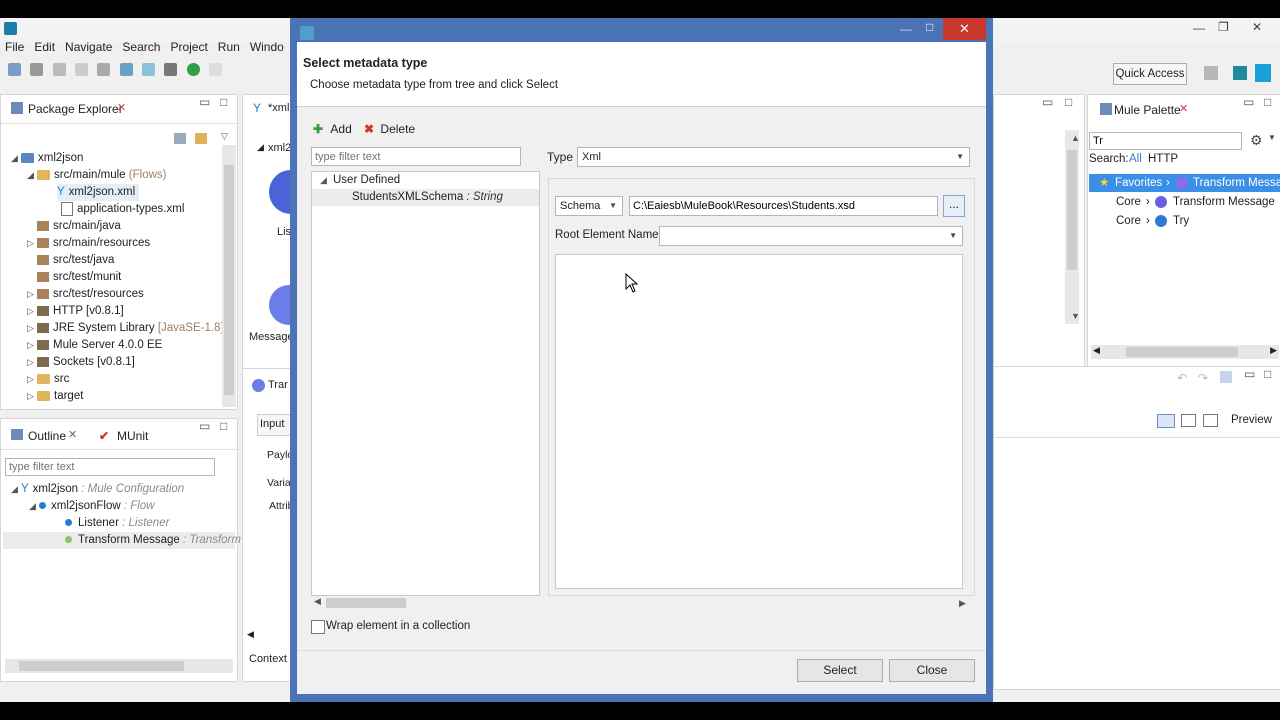 The width and height of the screenshot is (1280, 720). I want to click on filter-all: All, so click(1135, 159).